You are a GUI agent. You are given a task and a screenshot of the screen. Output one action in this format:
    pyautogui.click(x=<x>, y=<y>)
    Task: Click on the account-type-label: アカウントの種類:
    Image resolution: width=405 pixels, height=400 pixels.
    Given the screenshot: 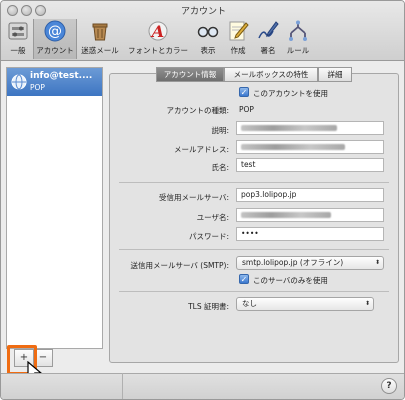 What is the action you would take?
    pyautogui.click(x=197, y=110)
    